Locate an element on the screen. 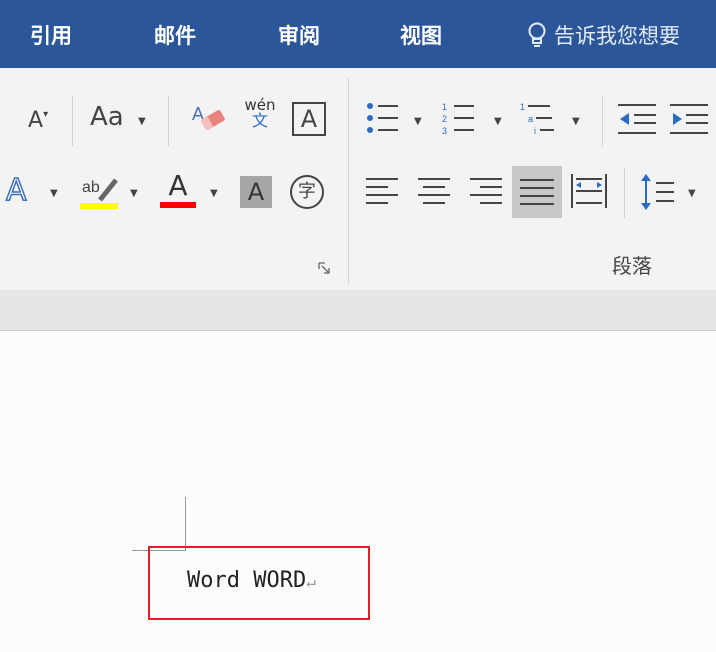 Image resolution: width=716 pixels, height=652 pixels. shrink-font-icon: A▾ is located at coordinates (38, 121).